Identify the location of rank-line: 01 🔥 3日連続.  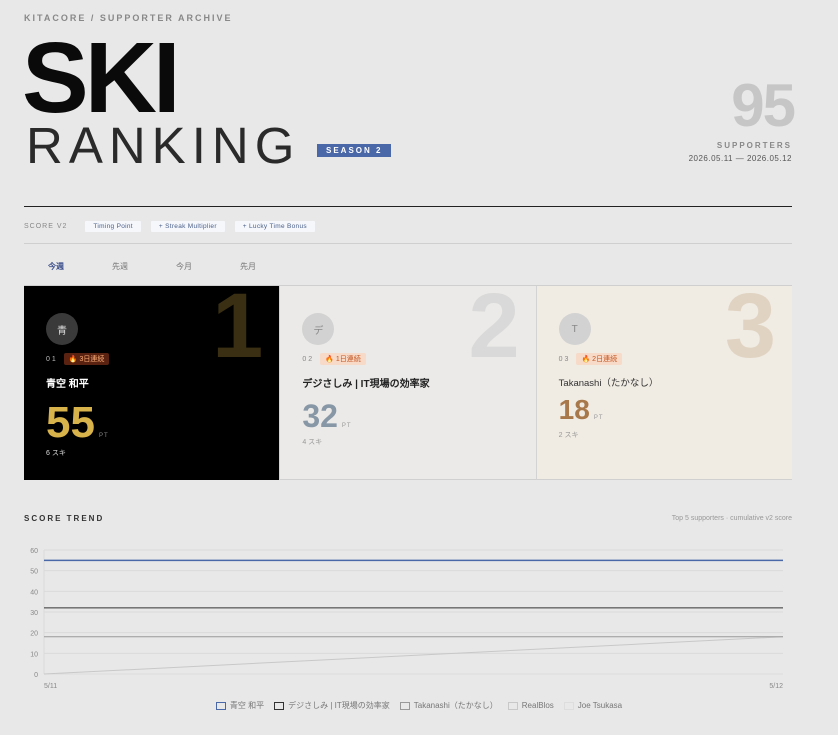
(78, 359).